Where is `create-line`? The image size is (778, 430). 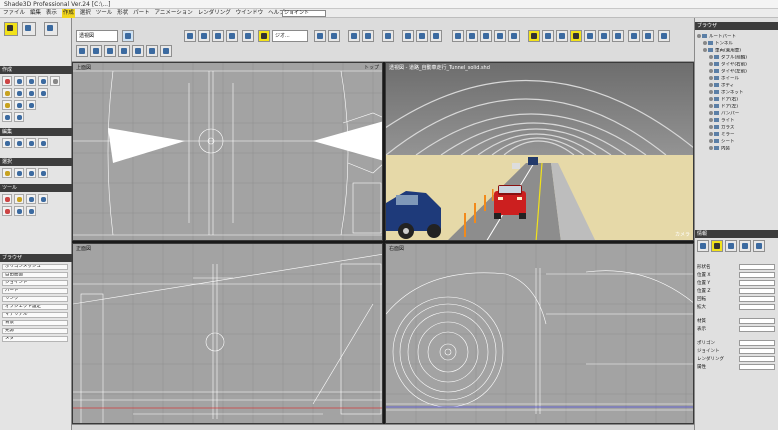
create-line is located at coordinates (7, 93).